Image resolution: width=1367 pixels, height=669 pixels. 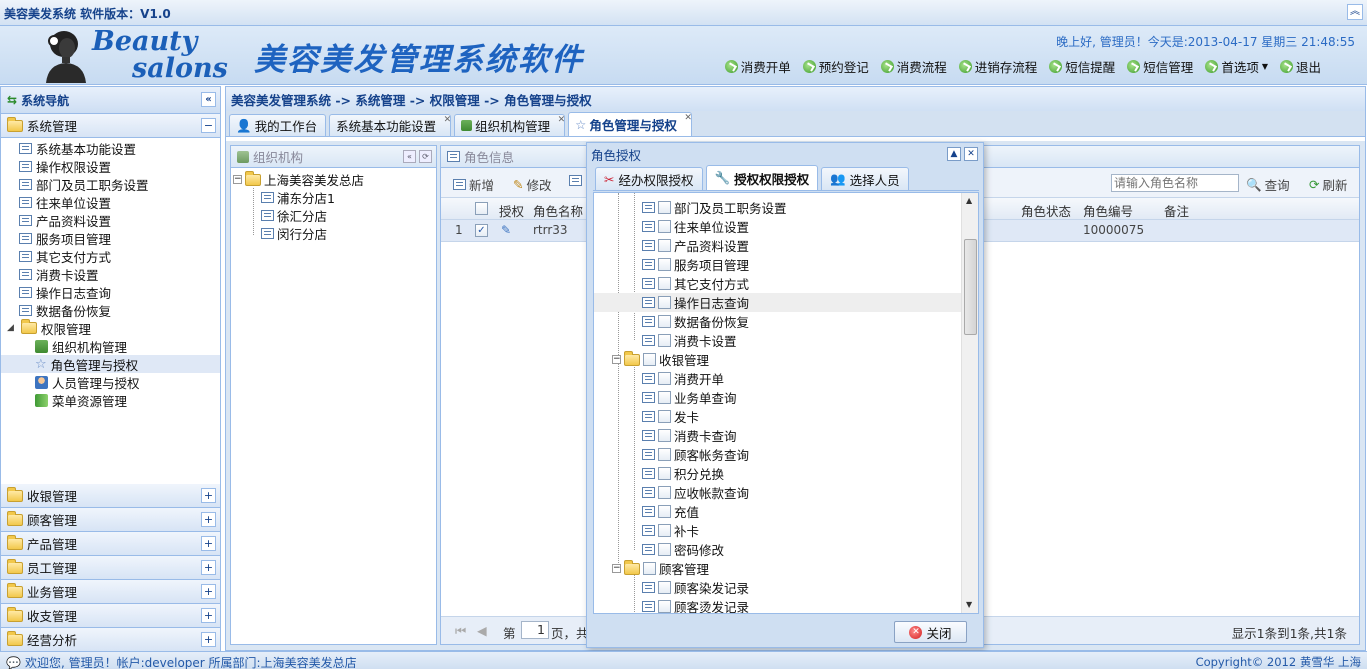 What do you see at coordinates (969, 200) in the screenshot?
I see `scroll-up-icon: ▲` at bounding box center [969, 200].